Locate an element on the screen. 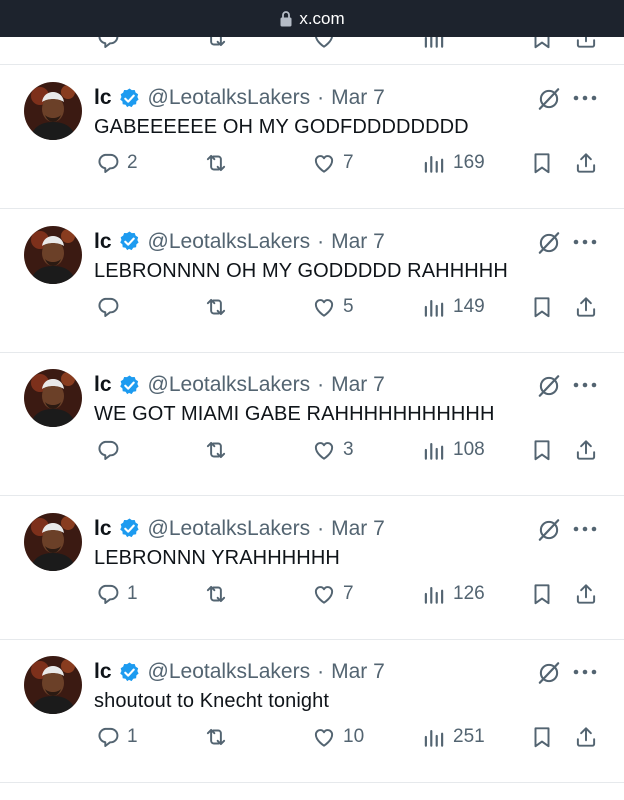  like-button: 10 is located at coordinates (337, 737).